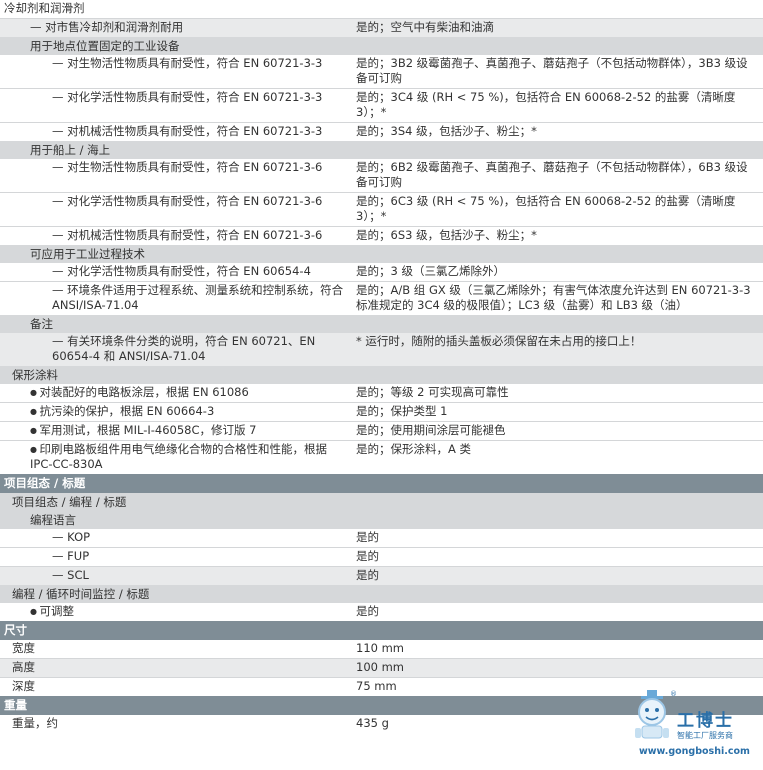 The image size is (763, 770). Describe the element at coordinates (705, 735) in the screenshot. I see `logo-tagline: 智能工厂服务商` at that location.